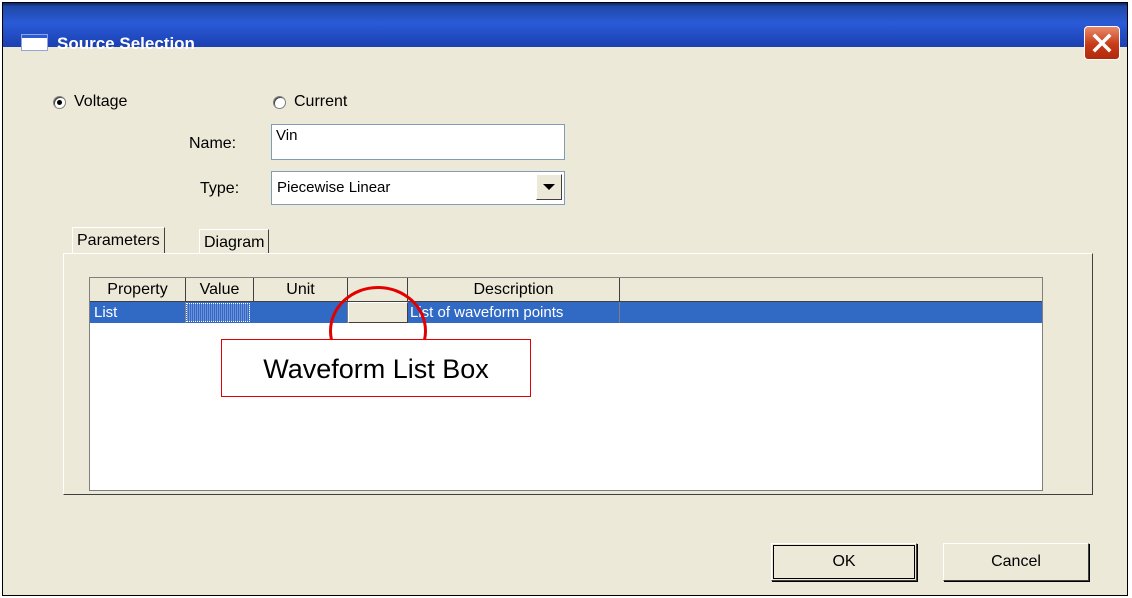 This screenshot has height=598, width=1132. I want to click on type-value: Piecewise Linear, so click(334, 187).